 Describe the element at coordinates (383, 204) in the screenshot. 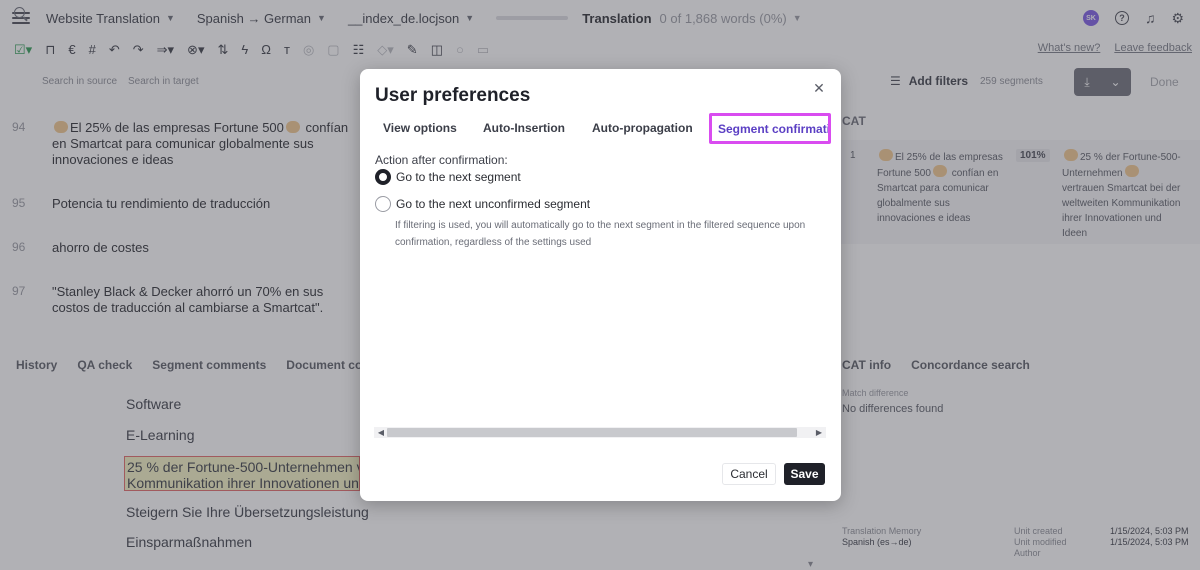

I see `radio-unselected` at that location.